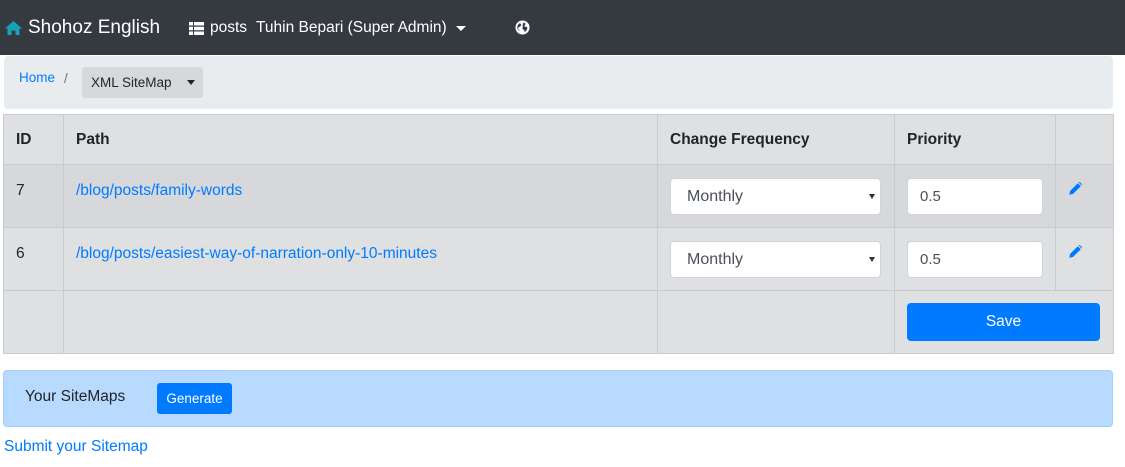 The height and width of the screenshot is (467, 1125). Describe the element at coordinates (131, 82) in the screenshot. I see `breadcrumb-current: XML SiteMap` at that location.